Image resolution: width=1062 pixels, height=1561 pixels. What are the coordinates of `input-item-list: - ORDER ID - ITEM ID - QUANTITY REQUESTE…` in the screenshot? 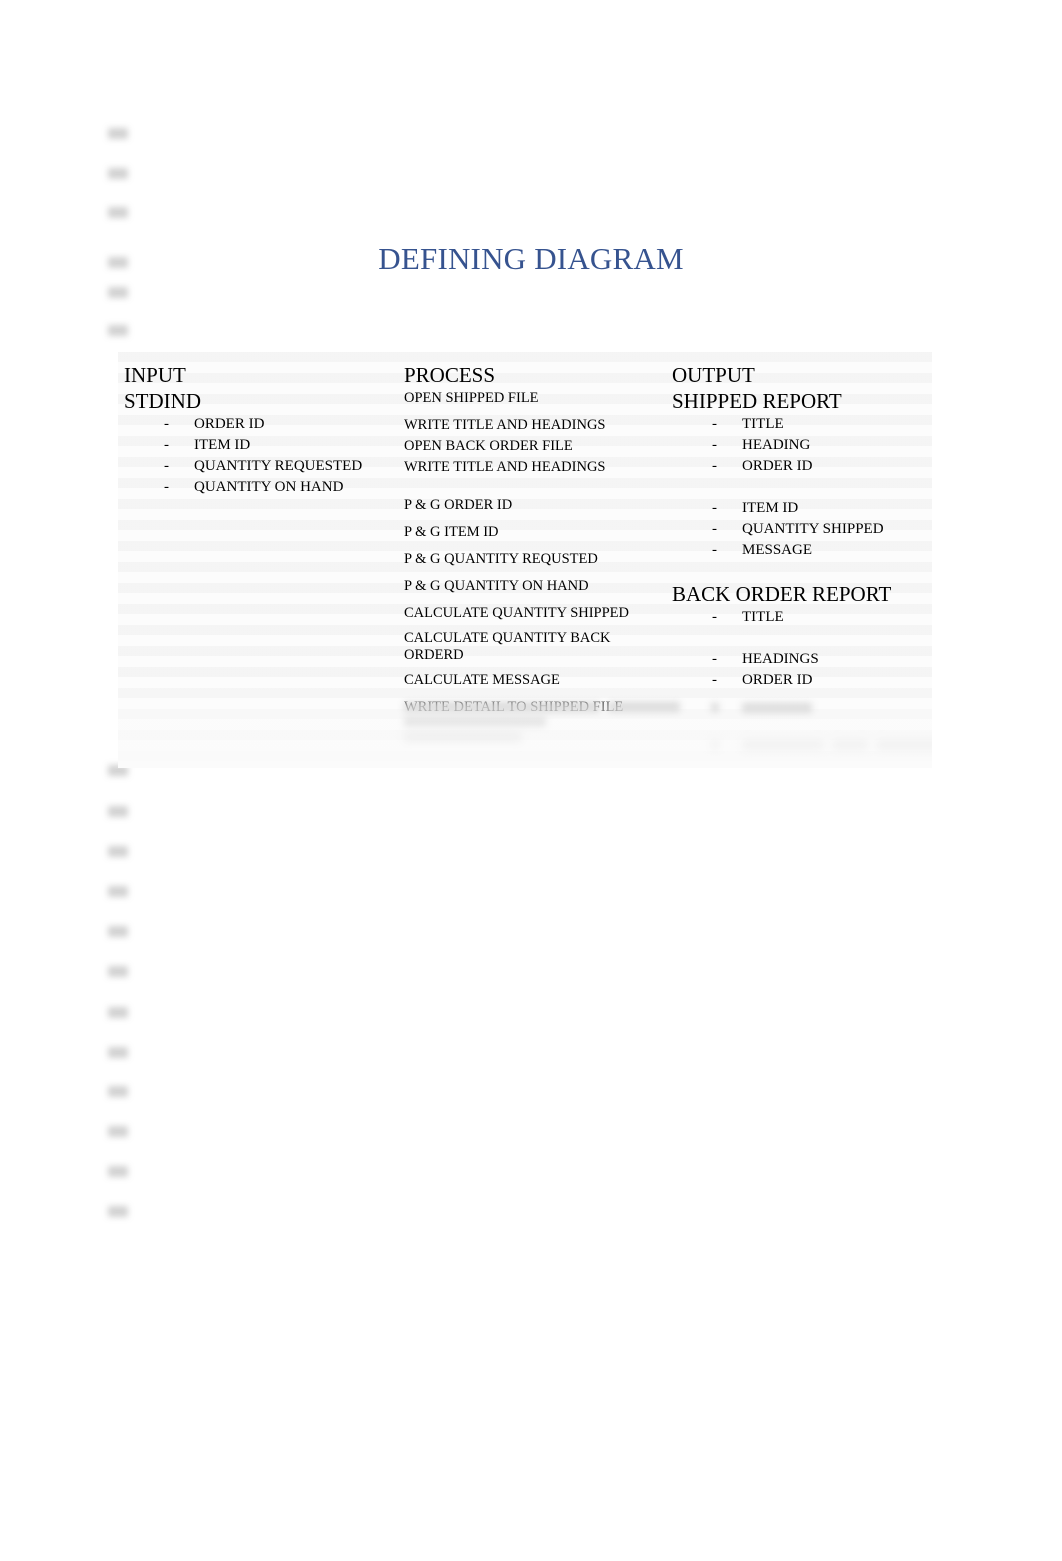 It's located at (261, 456).